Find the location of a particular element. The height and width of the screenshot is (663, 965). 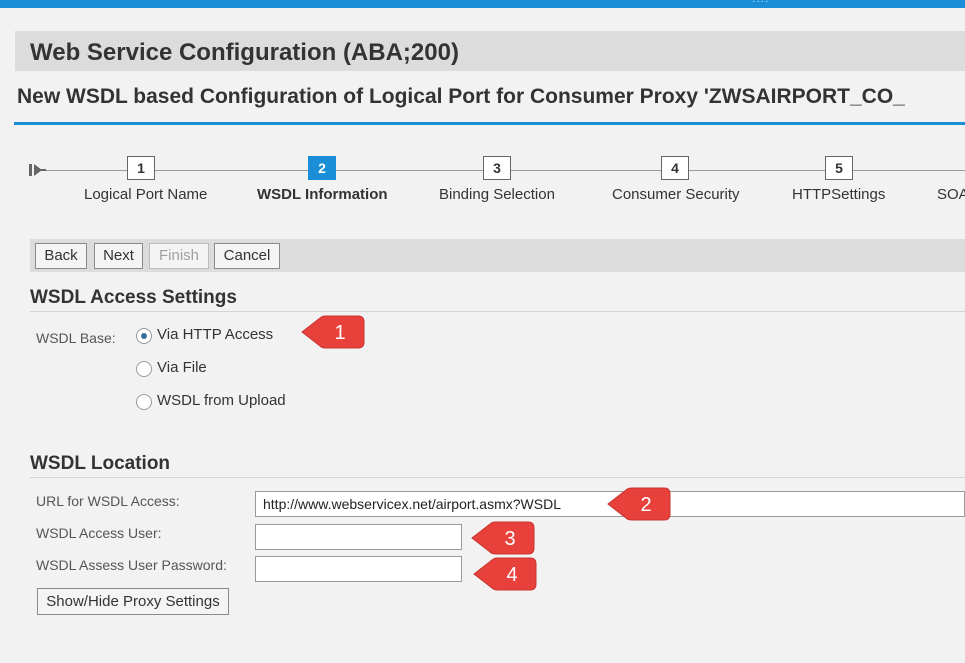

annotation-badge-4: 4 is located at coordinates (505, 574).